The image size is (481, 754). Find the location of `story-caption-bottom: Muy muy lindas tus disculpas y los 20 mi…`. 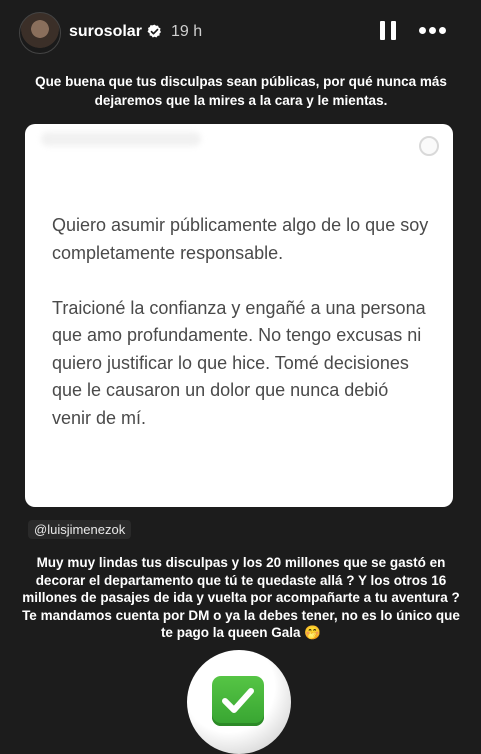

story-caption-bottom: Muy muy lindas tus disculpas y los 20 mi… is located at coordinates (241, 597).